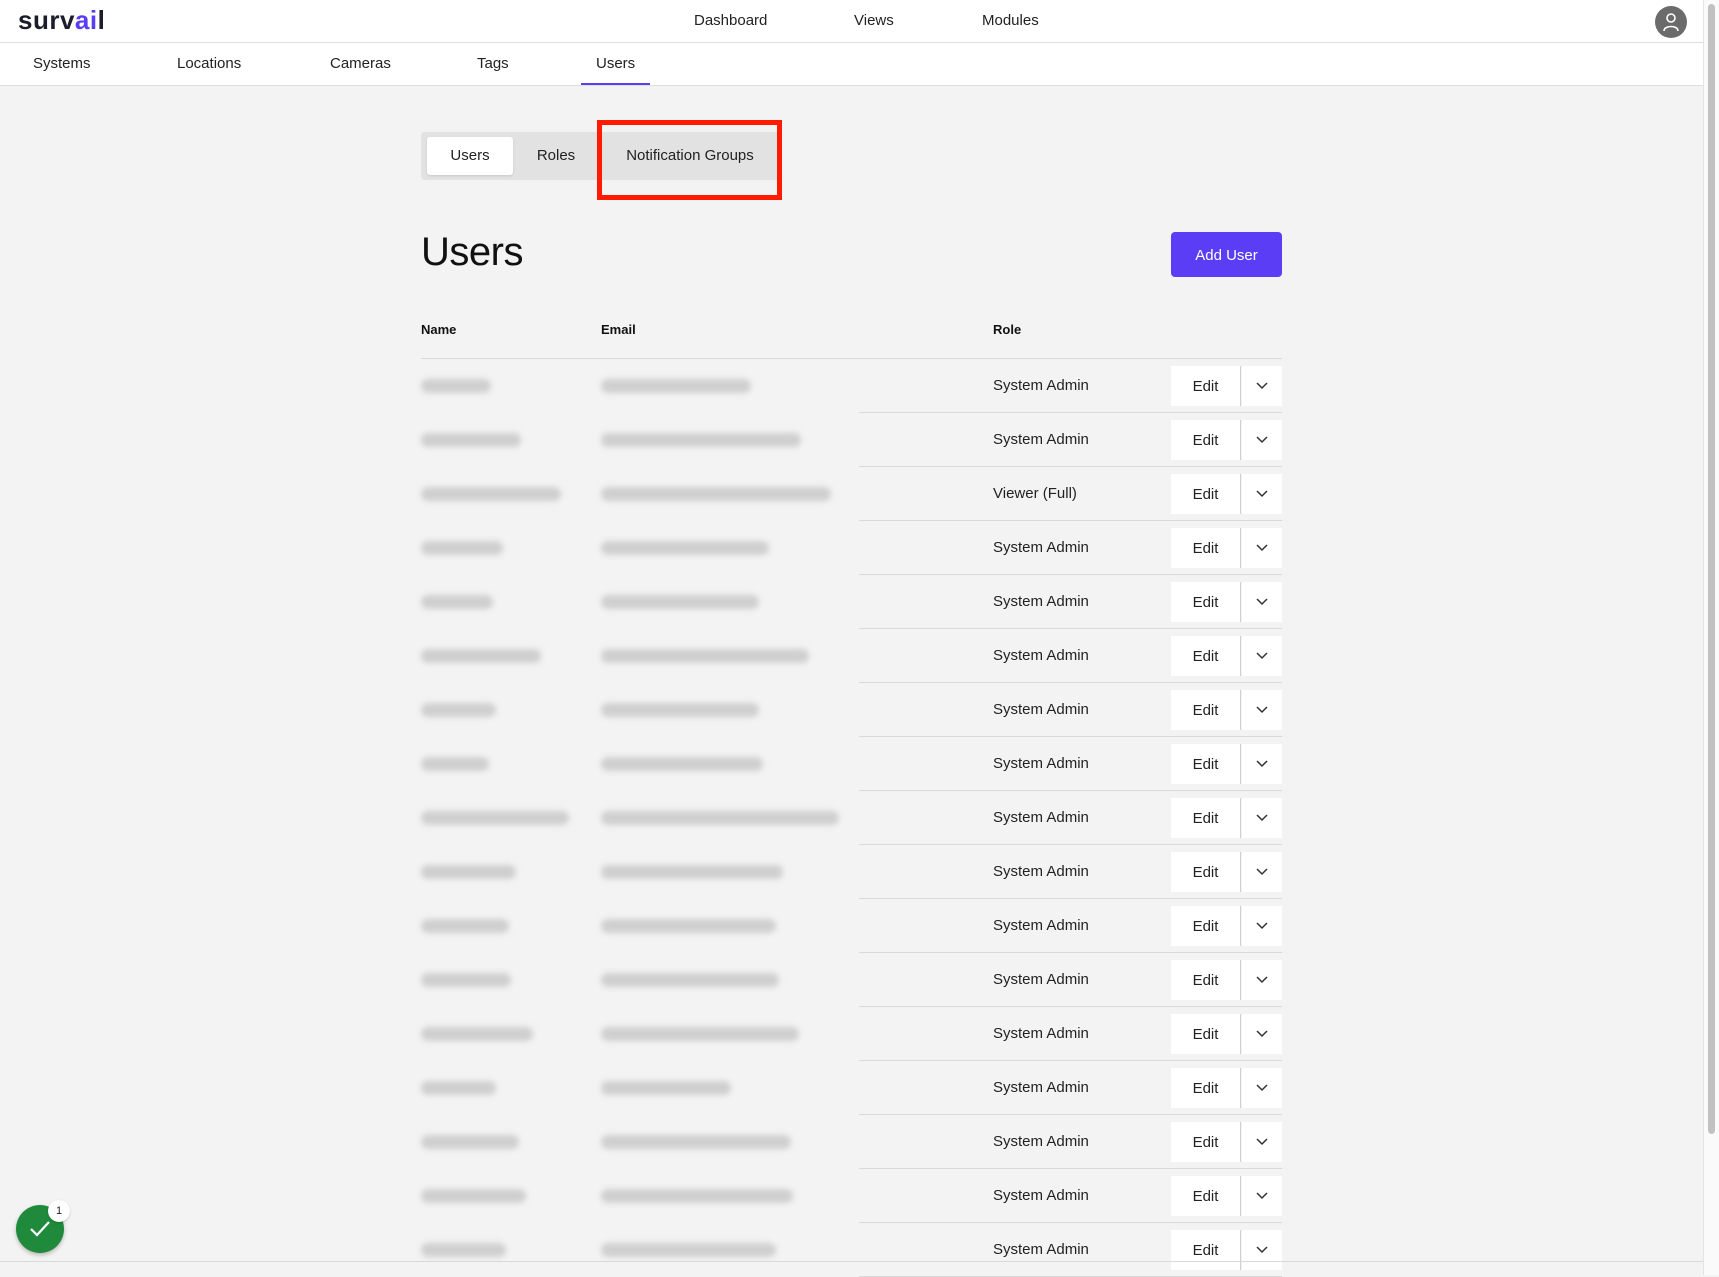  Describe the element at coordinates (851, 64) in the screenshot. I see `secondary-navigation-bar: Systems Locations Cameras Tags Users` at that location.